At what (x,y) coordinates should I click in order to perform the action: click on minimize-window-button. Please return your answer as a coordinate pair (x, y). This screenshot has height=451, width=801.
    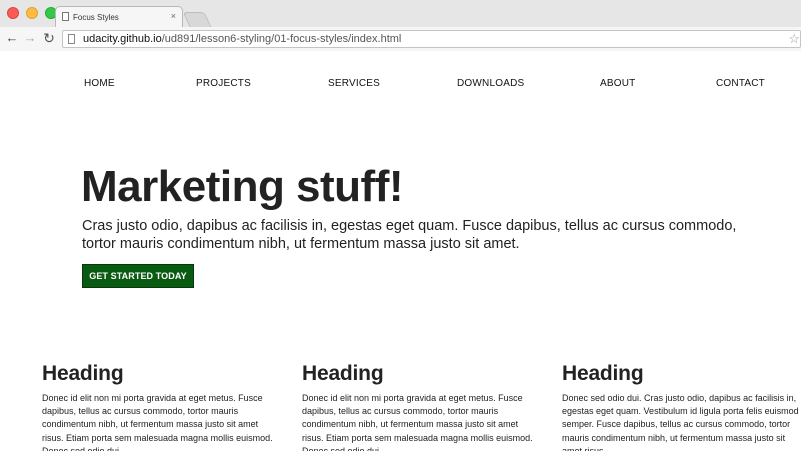
    Looking at the image, I should click on (32, 13).